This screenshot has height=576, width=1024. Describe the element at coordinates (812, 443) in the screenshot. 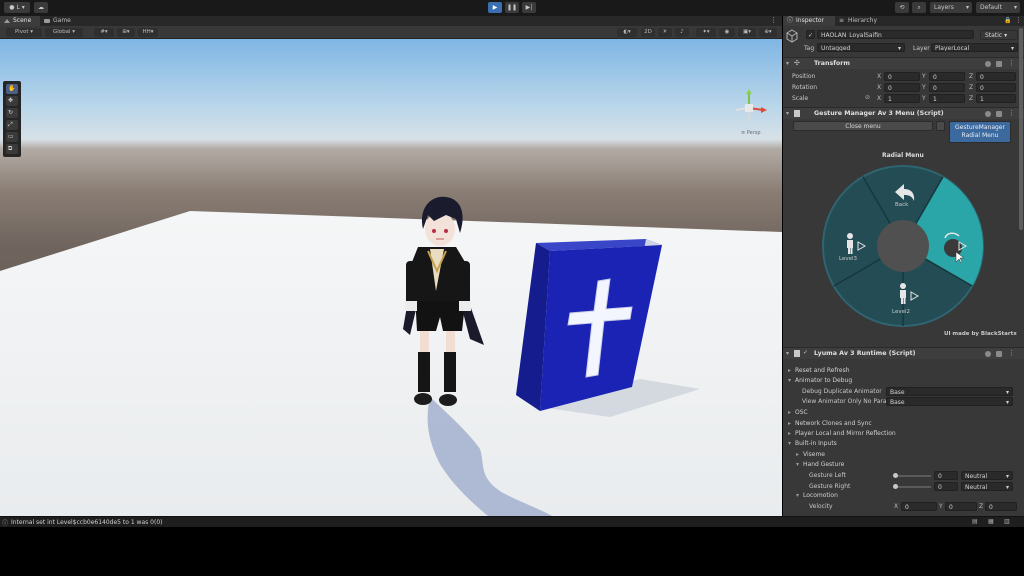

I see `foldout-builtin: ▾ Built-in Inputs` at that location.